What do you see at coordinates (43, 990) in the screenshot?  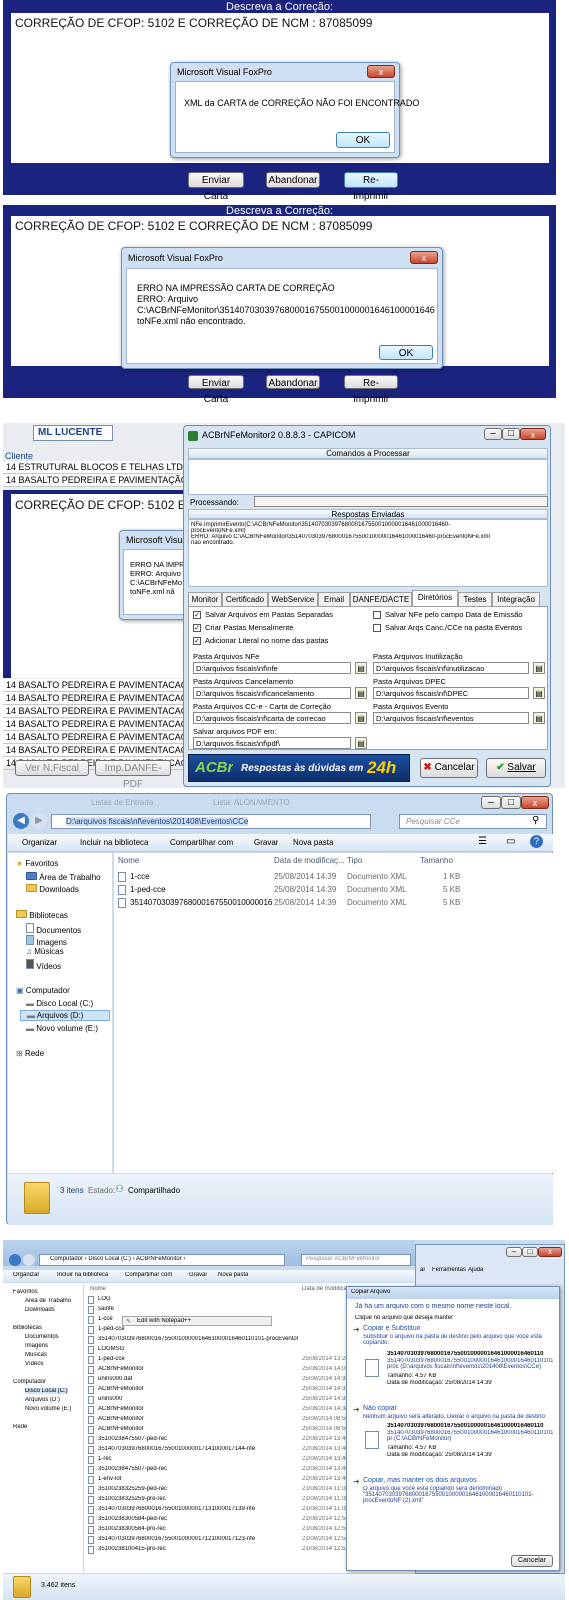 I see `computer-header: ▣ Computador` at bounding box center [43, 990].